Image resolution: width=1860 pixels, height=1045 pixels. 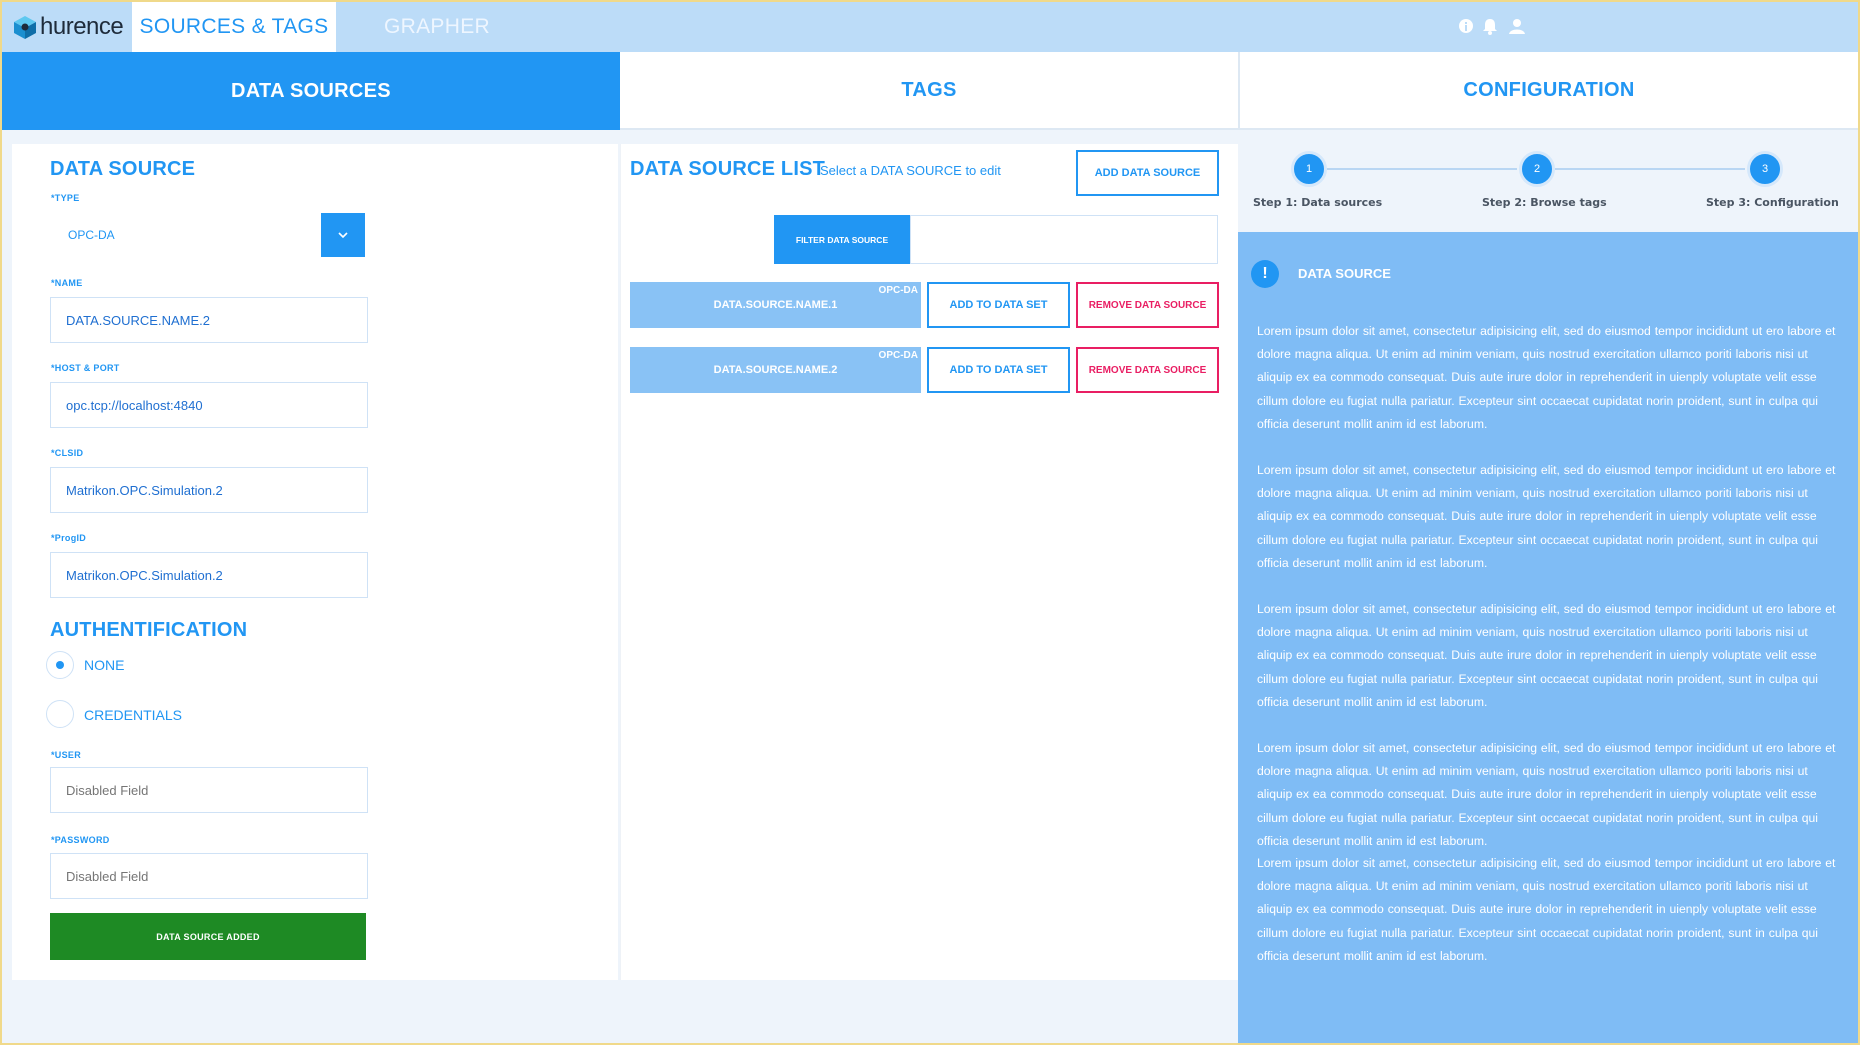 I want to click on step-1-label: Step 1: Data sources, so click(x=1318, y=202).